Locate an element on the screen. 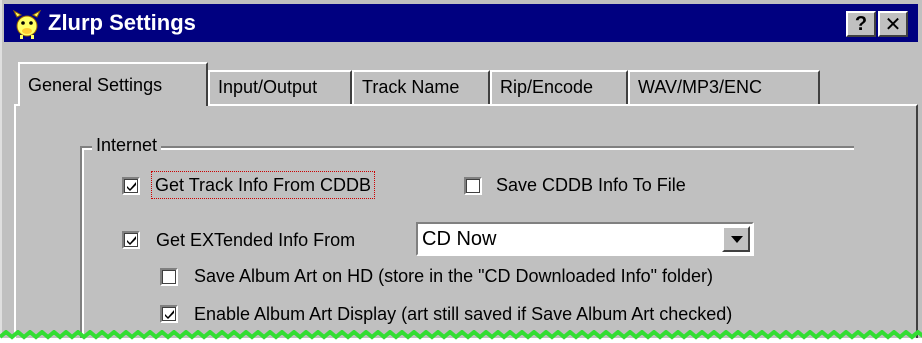 The height and width of the screenshot is (343, 922). close-button: ✕ is located at coordinates (893, 24).